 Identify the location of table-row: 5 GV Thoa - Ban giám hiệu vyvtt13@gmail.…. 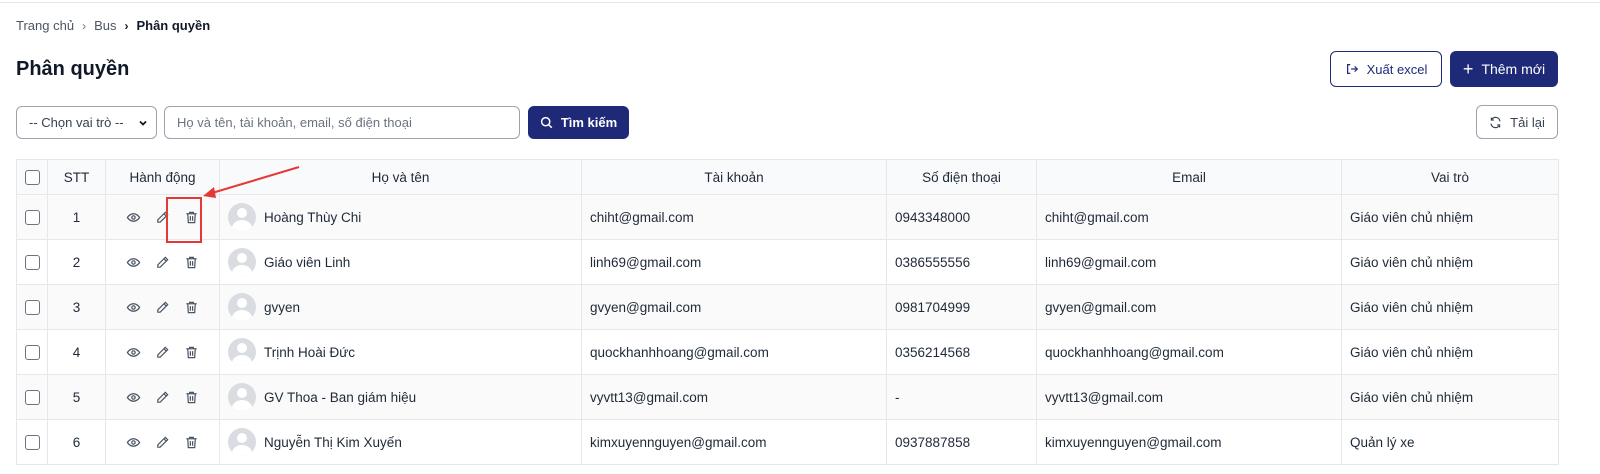
(787, 397).